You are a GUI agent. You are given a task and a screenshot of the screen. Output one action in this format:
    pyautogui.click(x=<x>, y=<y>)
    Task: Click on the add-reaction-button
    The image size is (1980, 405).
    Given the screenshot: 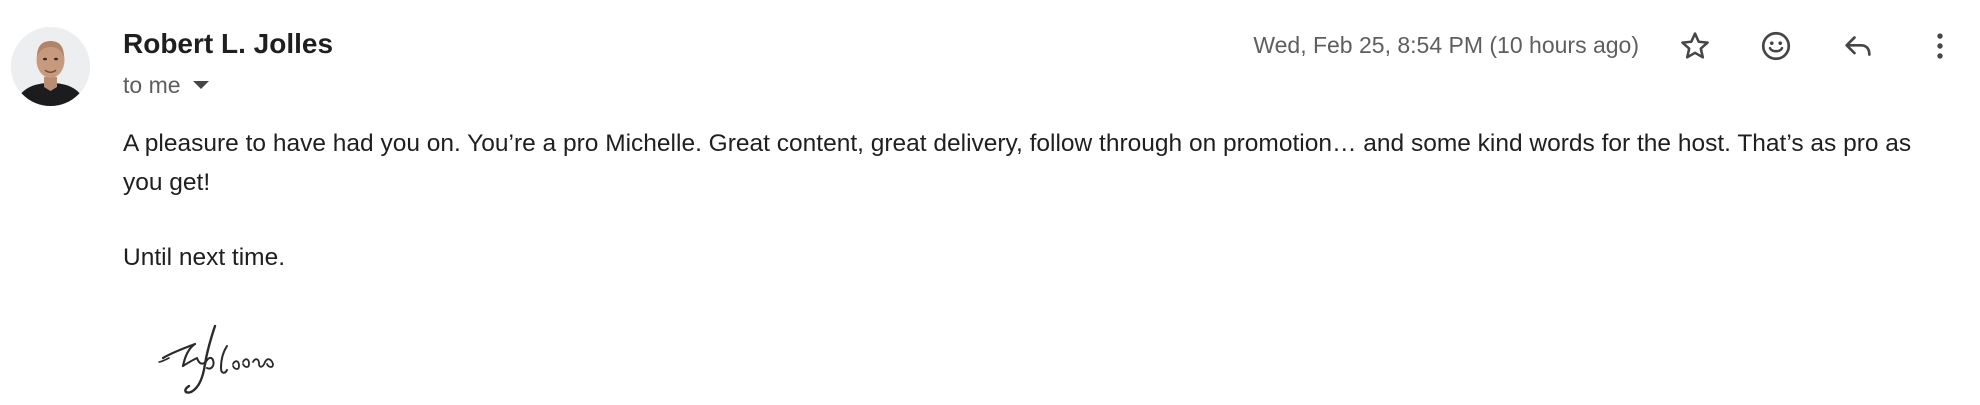 What is the action you would take?
    pyautogui.click(x=1776, y=46)
    